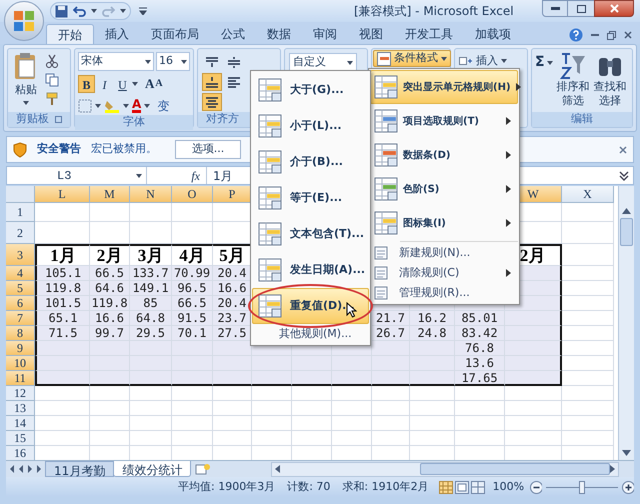 The height and width of the screenshot is (504, 640). Describe the element at coordinates (61, 11) in the screenshot. I see `save-icon` at that location.